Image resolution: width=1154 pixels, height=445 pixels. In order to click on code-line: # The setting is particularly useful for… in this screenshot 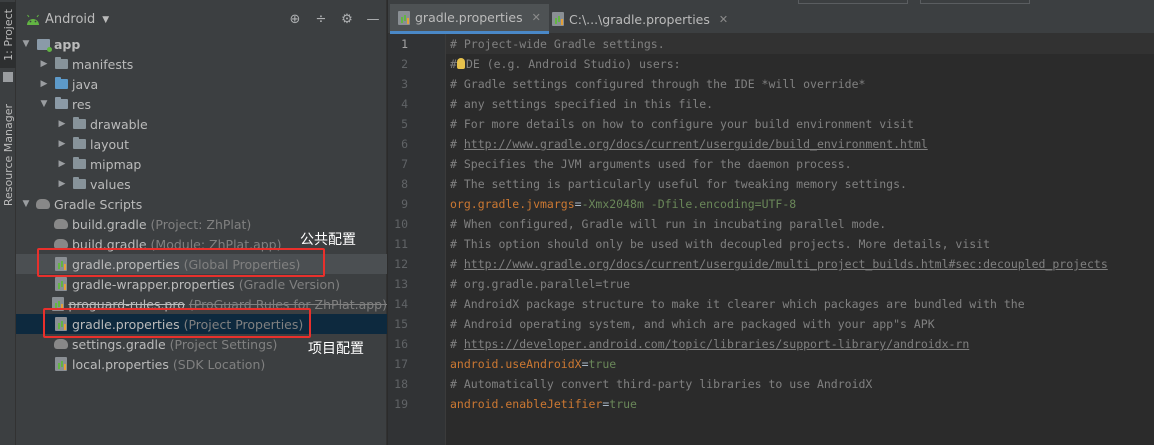, I will do `click(779, 184)`.